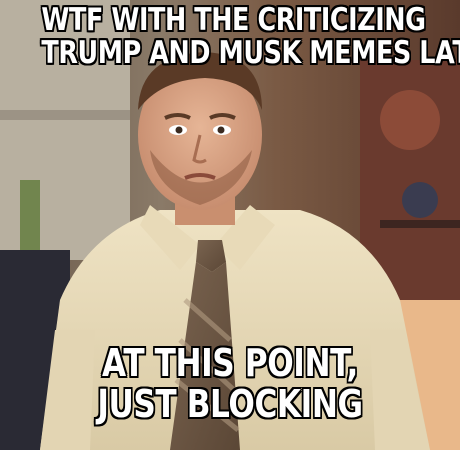  What do you see at coordinates (230, 363) in the screenshot?
I see `bottom-caption-line-1: AT THIS POINT,` at bounding box center [230, 363].